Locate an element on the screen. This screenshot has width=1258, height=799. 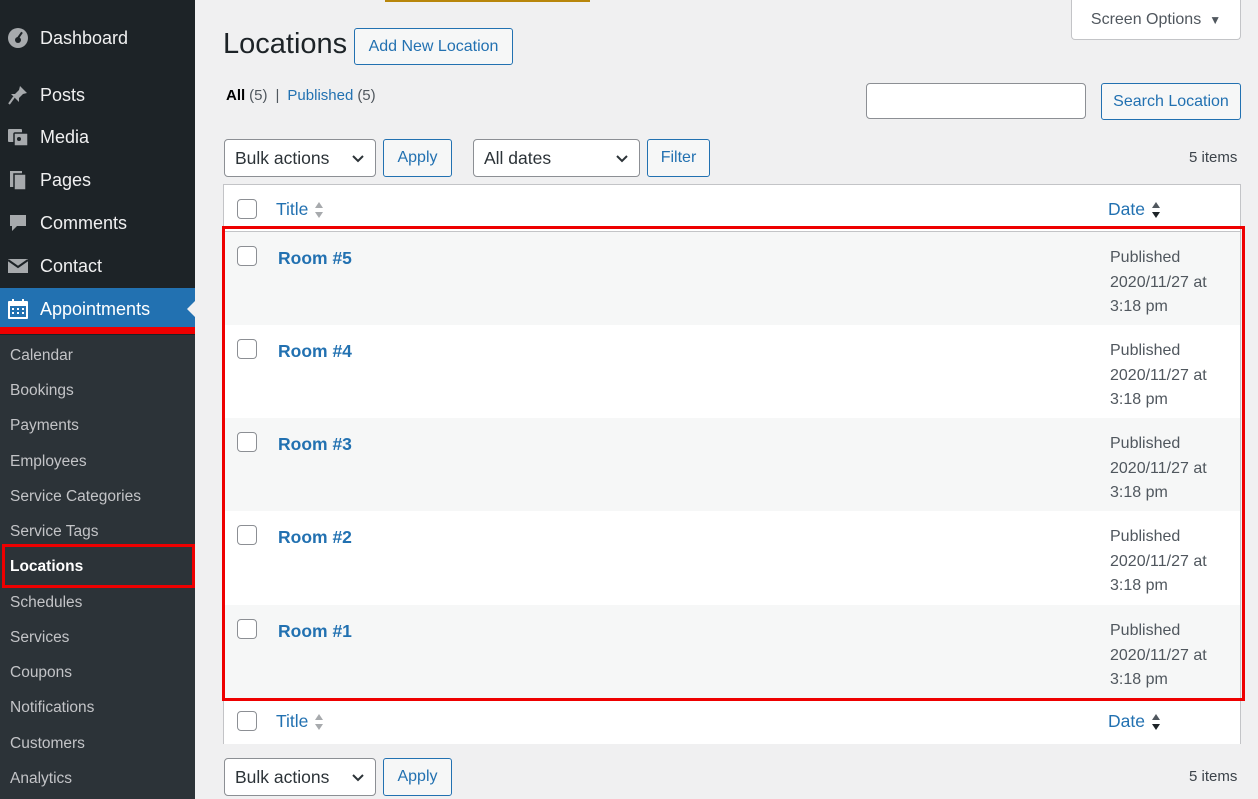
menu-dashboard: Dashboard is located at coordinates (97, 38).